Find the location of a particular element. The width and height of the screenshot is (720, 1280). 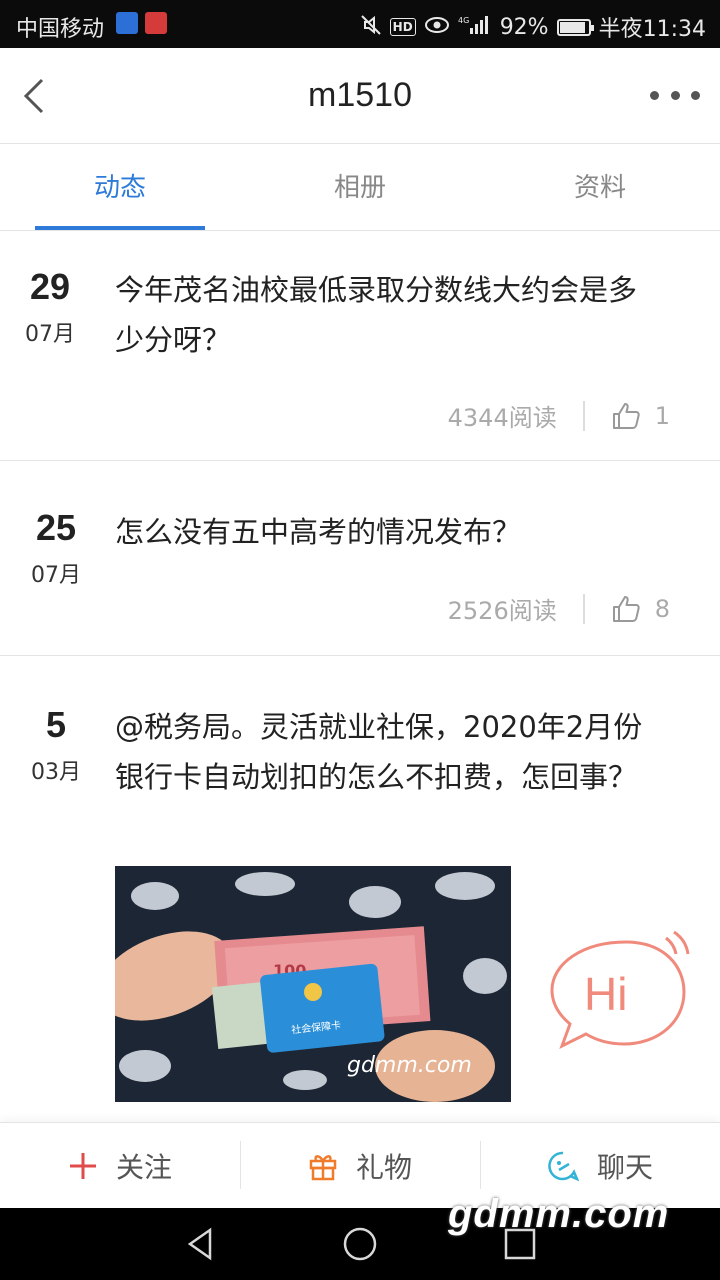

like-count: 8 is located at coordinates (662, 608).